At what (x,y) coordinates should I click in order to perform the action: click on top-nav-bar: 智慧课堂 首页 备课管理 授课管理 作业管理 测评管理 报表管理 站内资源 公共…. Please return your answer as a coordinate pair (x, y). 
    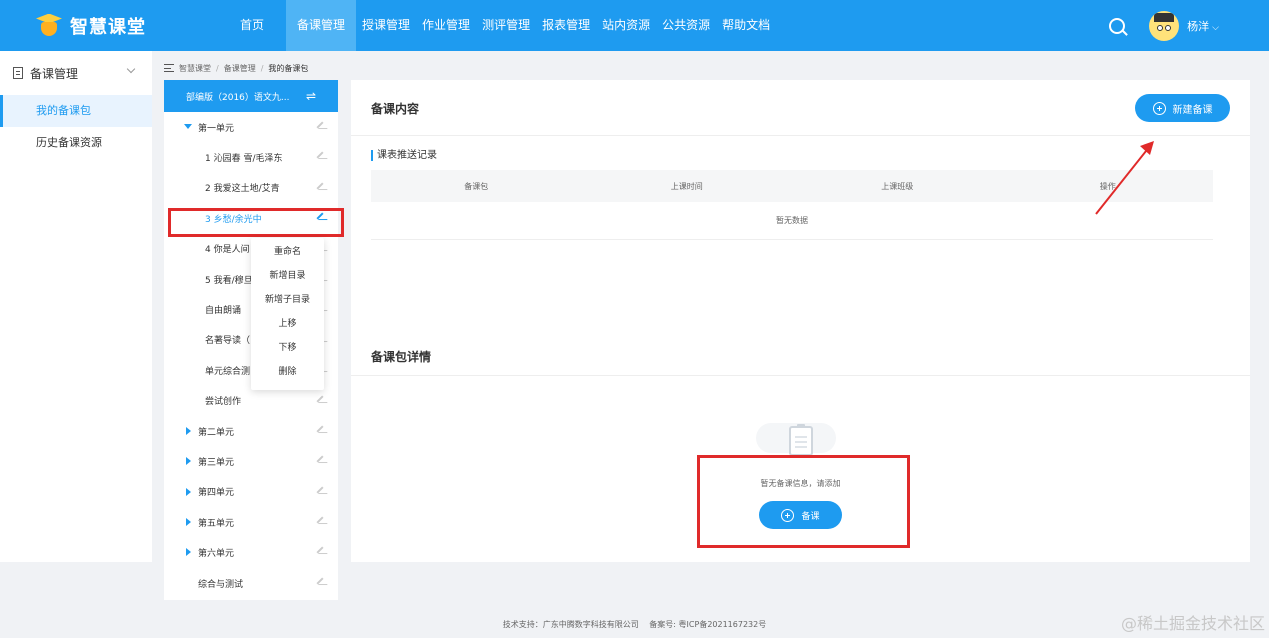
    Looking at the image, I should click on (634, 25).